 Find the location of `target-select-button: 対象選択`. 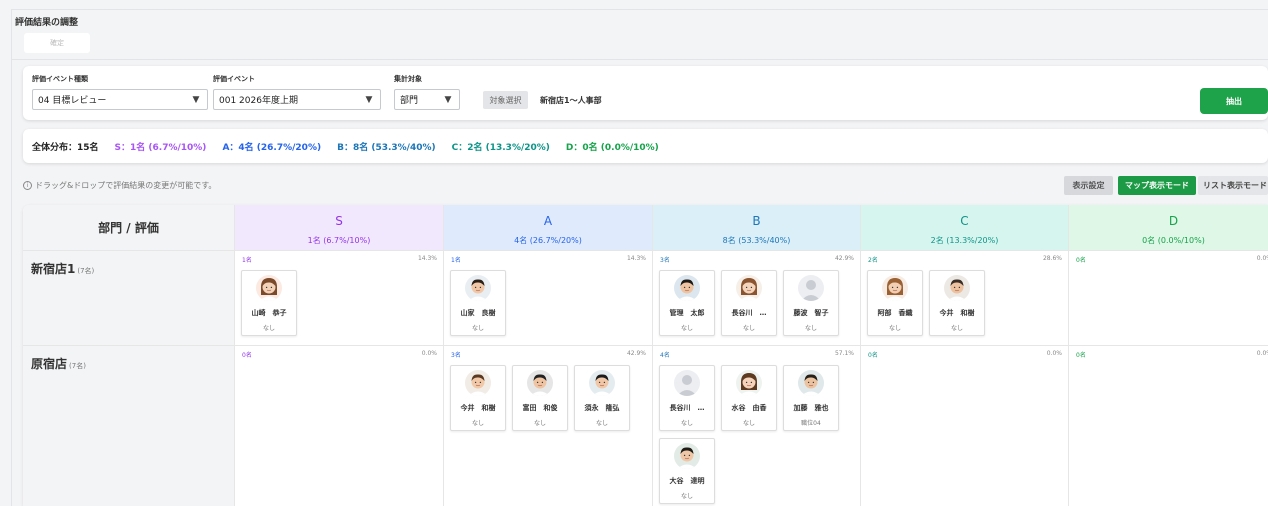

target-select-button: 対象選択 is located at coordinates (505, 100).